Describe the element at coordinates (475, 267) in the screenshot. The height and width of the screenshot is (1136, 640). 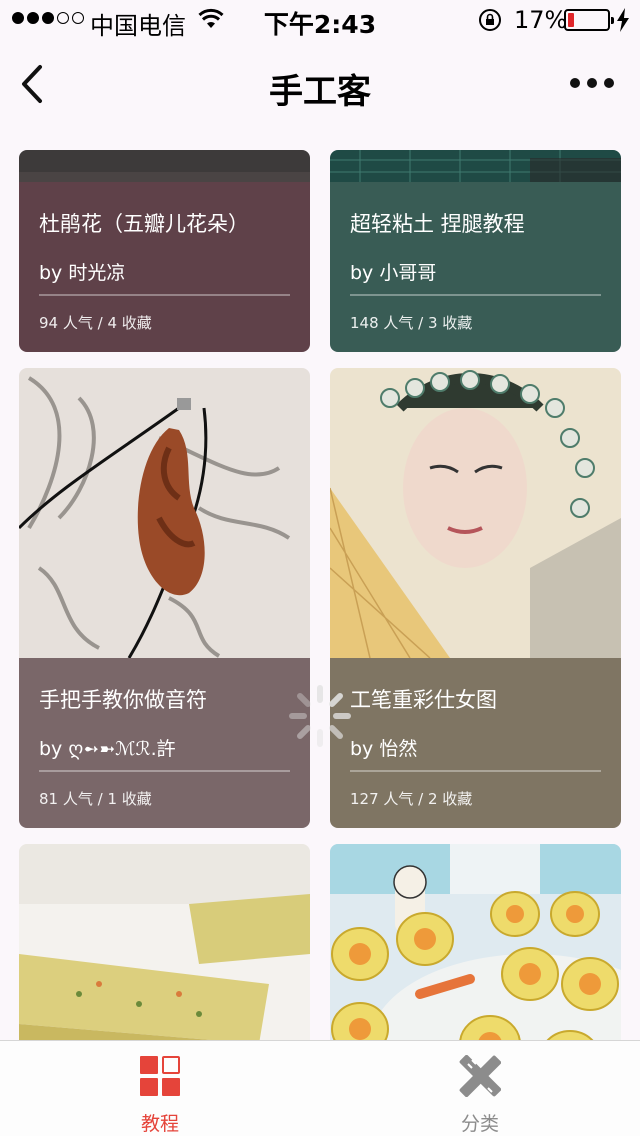
I see `card-info: 超轻粘土 捏腿教程 by 小哥哥 148 人气 / 3 收藏` at that location.